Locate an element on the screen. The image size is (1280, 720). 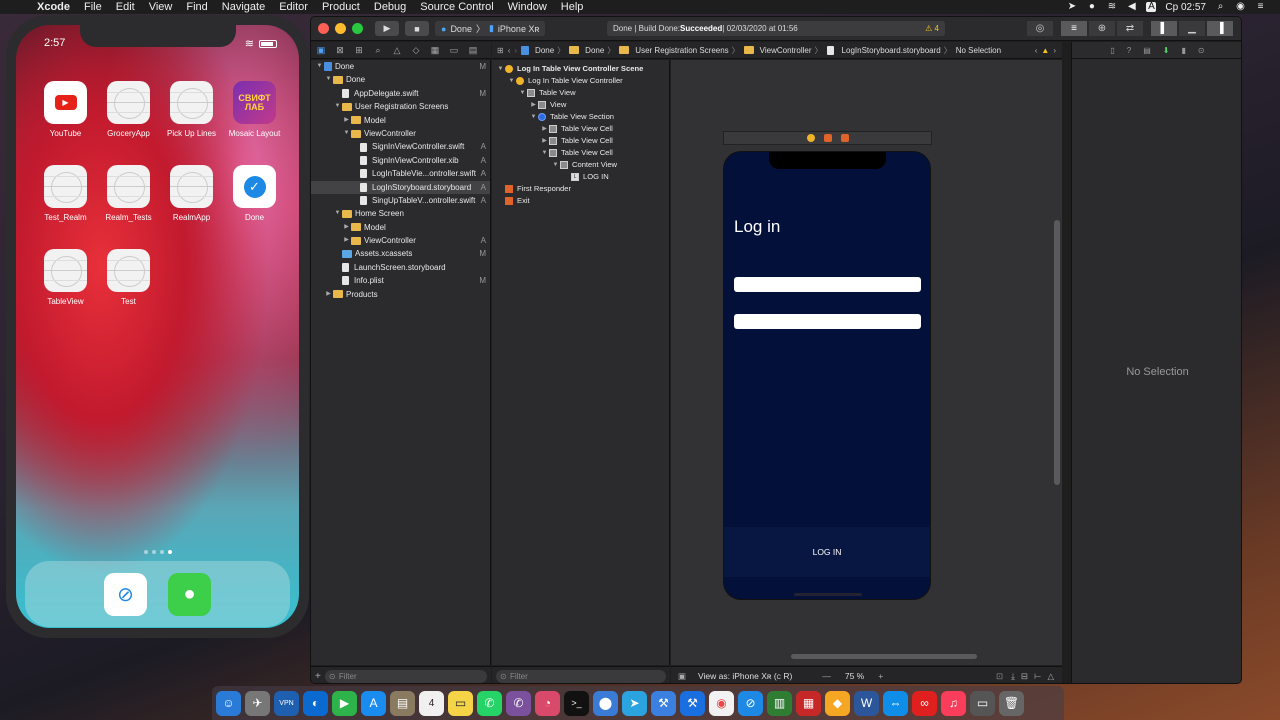
screenshot-icon: ▭ is located at coordinates (982, 703).